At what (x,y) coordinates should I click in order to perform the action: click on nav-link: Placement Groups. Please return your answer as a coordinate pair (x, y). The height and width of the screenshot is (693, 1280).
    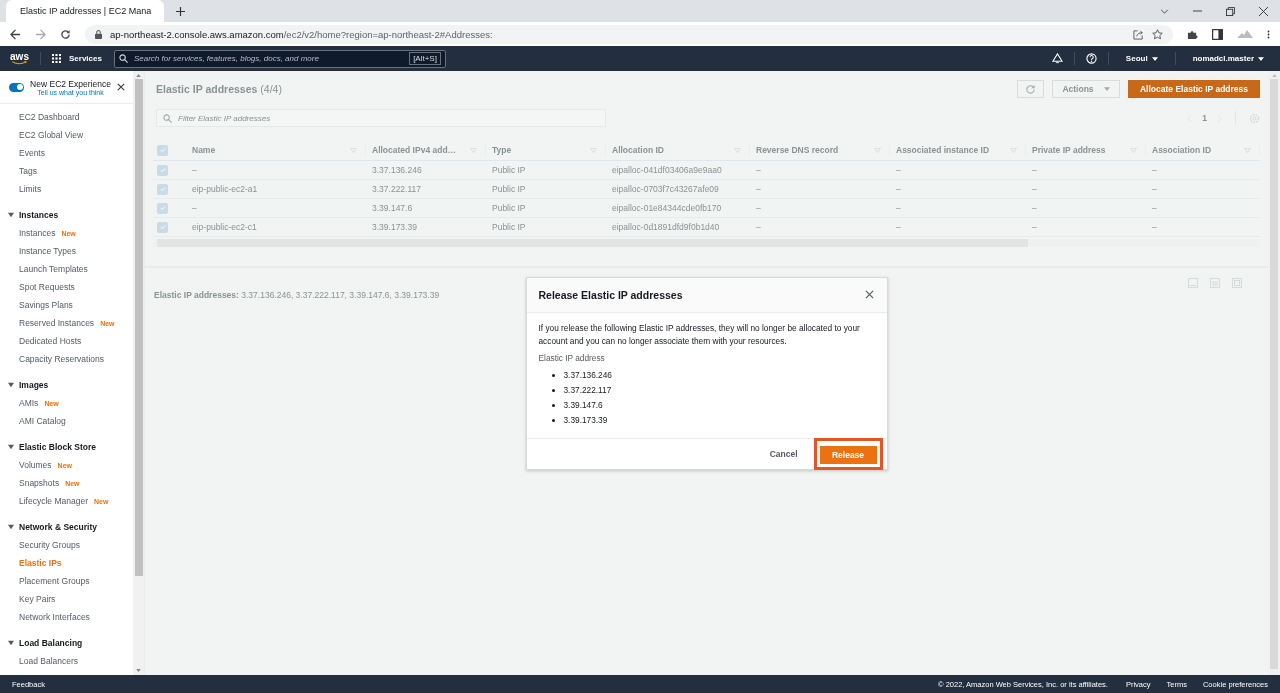
    Looking at the image, I should click on (54, 581).